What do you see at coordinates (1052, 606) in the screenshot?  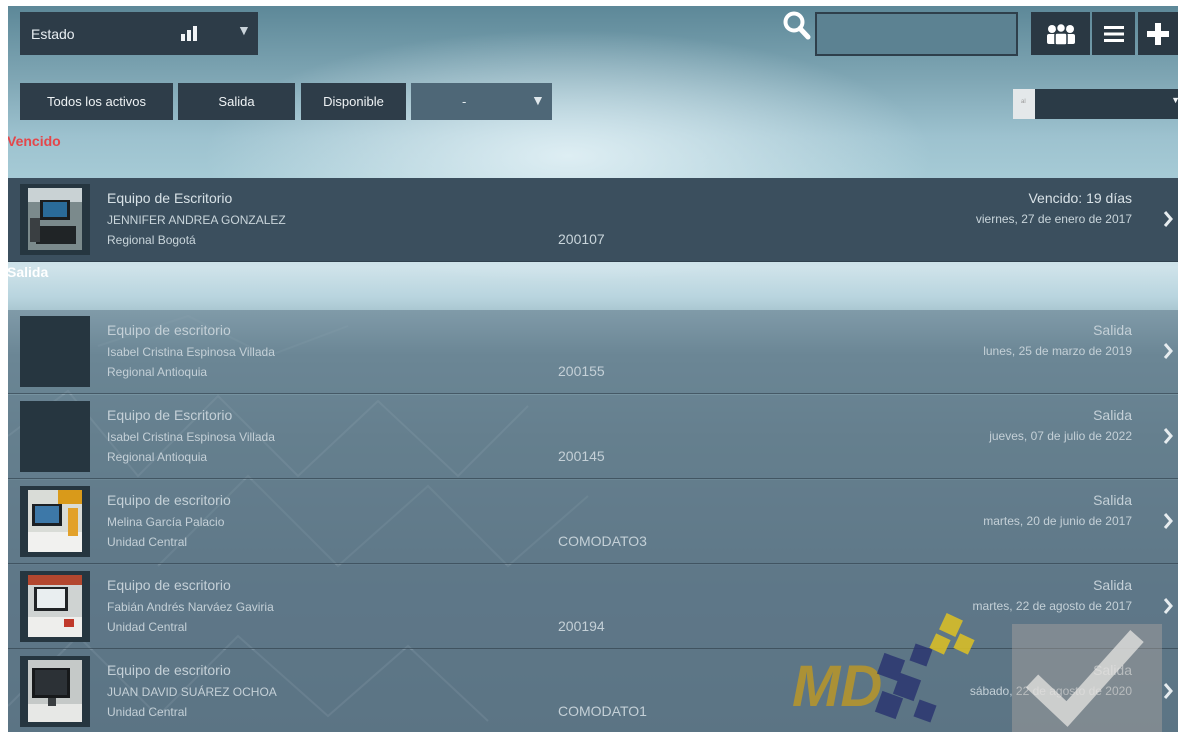 I see `asset-date: martes, 22 de agosto de 2017` at bounding box center [1052, 606].